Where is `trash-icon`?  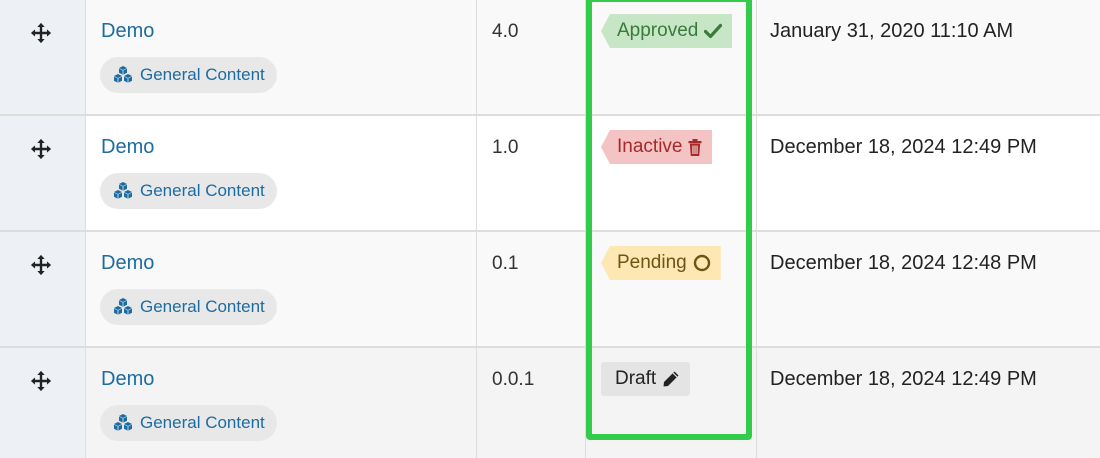
trash-icon is located at coordinates (695, 147).